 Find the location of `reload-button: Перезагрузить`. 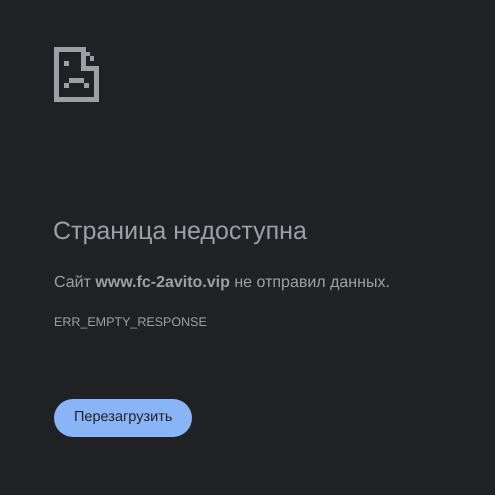

reload-button: Перезагрузить is located at coordinates (123, 417).